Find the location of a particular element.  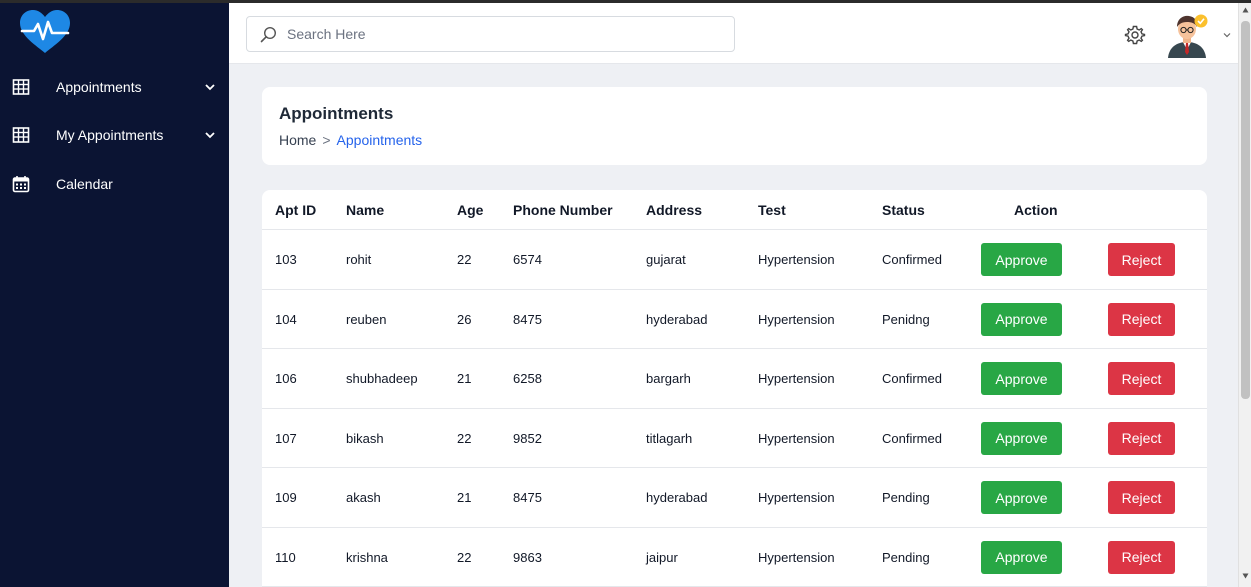

column-header-age: Age is located at coordinates (470, 210).